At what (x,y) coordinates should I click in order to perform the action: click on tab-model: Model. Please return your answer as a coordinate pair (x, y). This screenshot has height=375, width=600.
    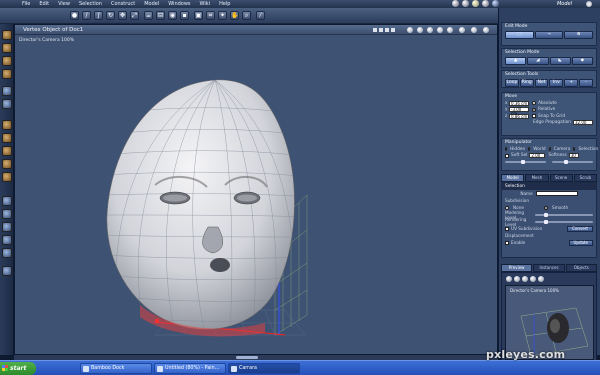
    Looking at the image, I should click on (513, 178).